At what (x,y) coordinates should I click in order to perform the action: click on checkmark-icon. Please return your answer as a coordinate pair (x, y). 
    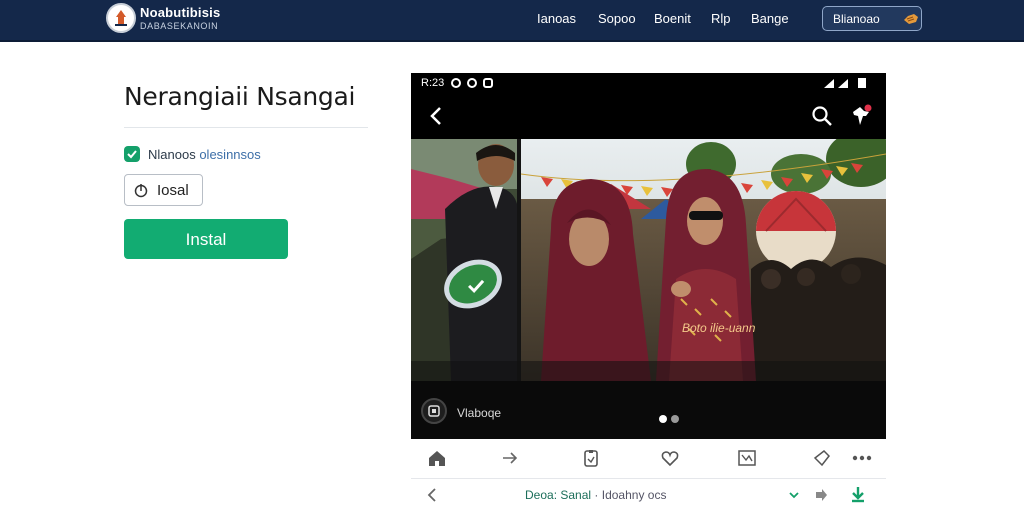
    Looking at the image, I should click on (132, 154).